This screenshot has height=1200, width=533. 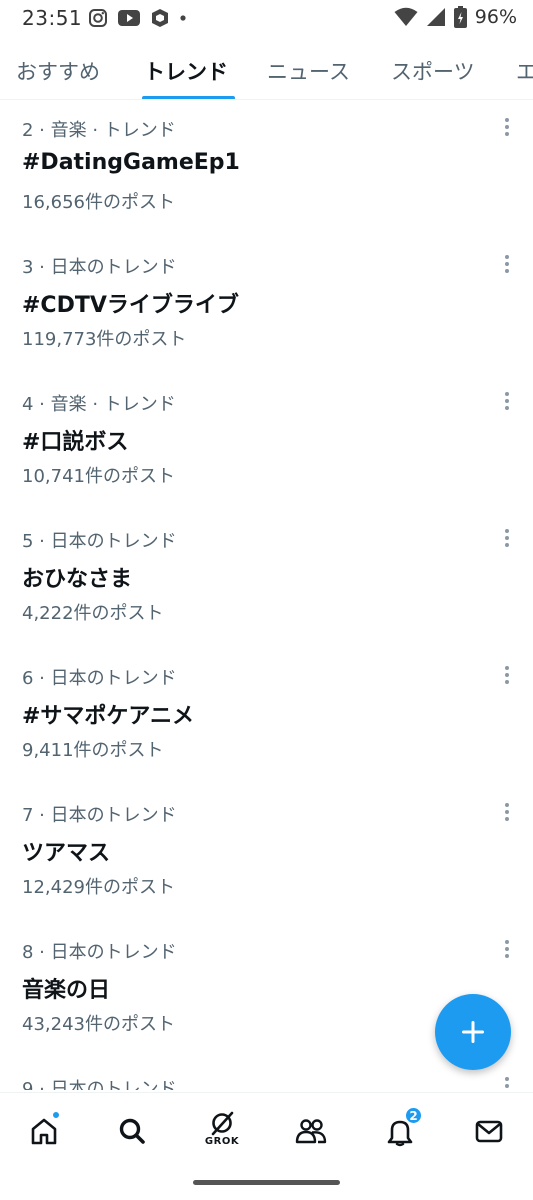 I want to click on search-icon, so click(x=132, y=1131).